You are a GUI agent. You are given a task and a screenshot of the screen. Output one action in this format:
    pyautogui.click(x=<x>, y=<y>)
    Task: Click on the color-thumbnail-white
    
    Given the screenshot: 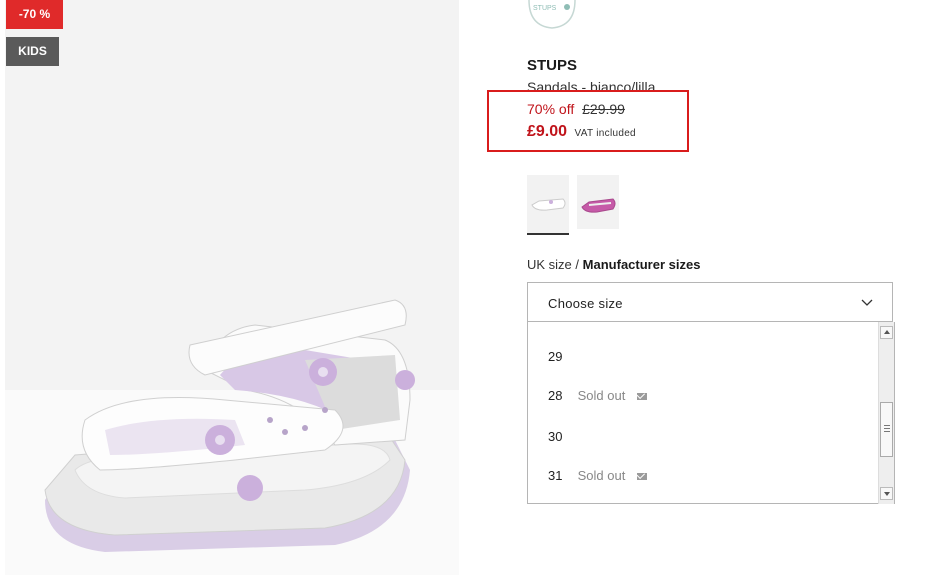 What is the action you would take?
    pyautogui.click(x=548, y=205)
    